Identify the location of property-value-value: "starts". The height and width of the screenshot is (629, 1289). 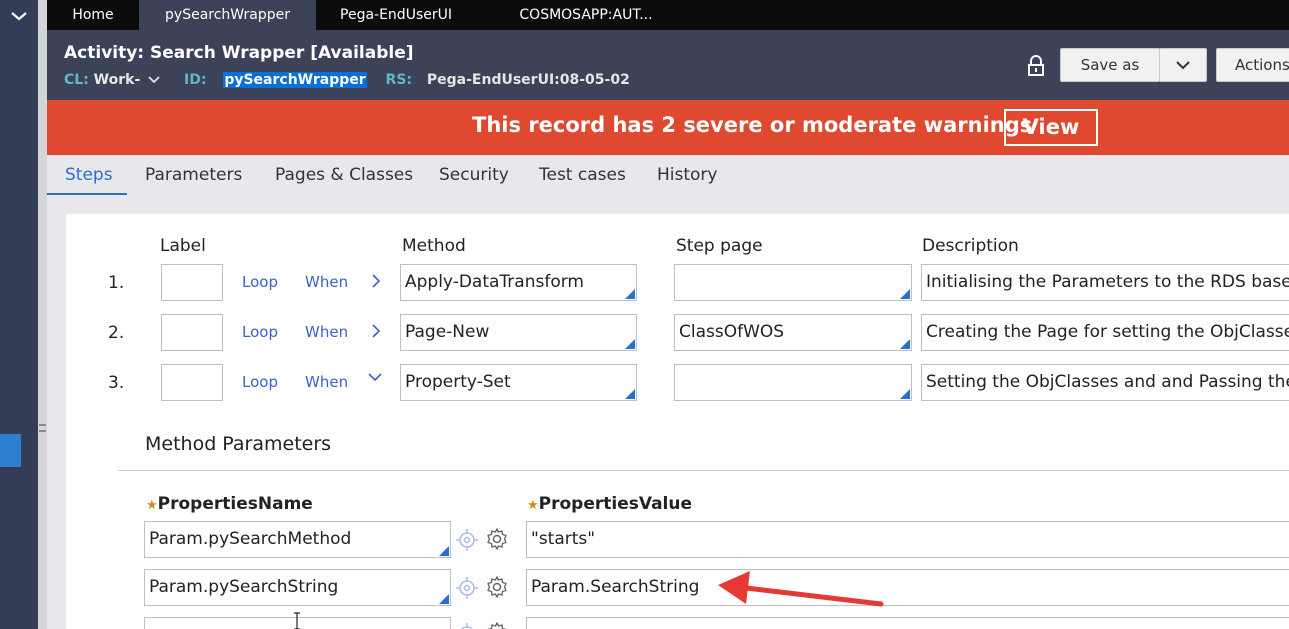
(563, 539).